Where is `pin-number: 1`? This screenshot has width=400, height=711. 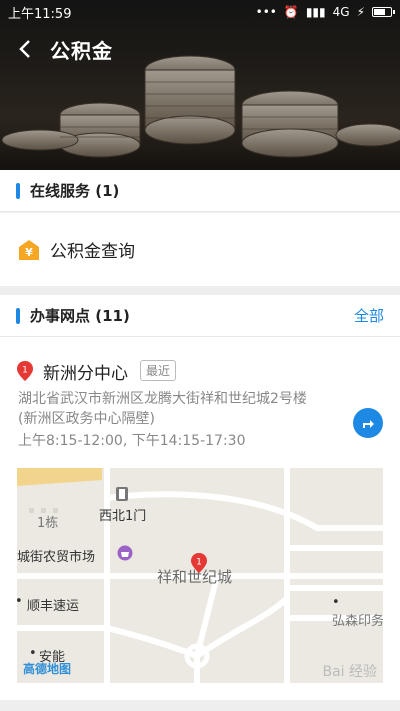 pin-number: 1 is located at coordinates (25, 371).